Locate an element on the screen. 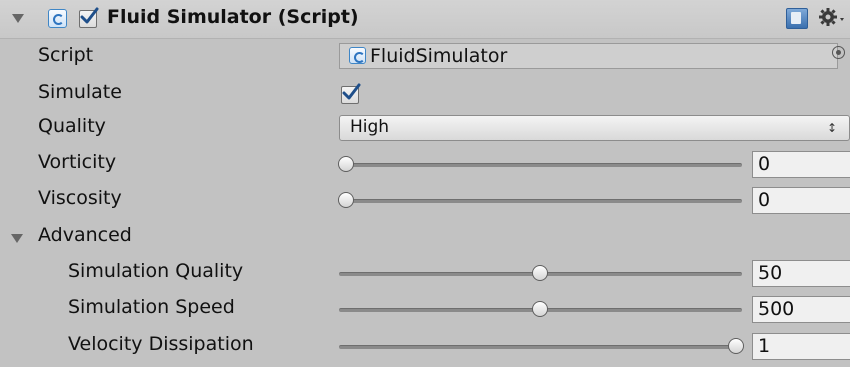 Image resolution: width=850 pixels, height=367 pixels. dropdown-arrows-icon: ↕ is located at coordinates (832, 128).